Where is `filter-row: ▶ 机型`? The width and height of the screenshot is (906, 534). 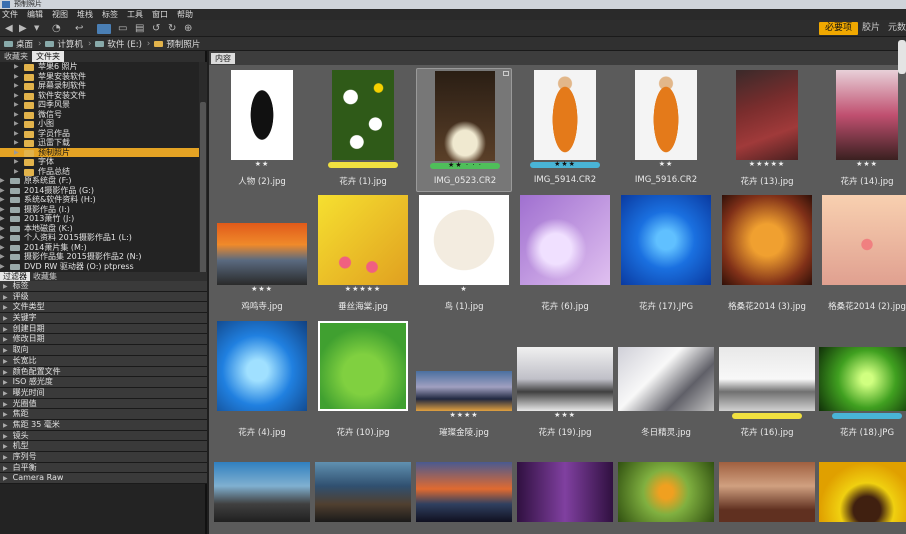
filter-row: ▶ 机型 is located at coordinates (103, 446).